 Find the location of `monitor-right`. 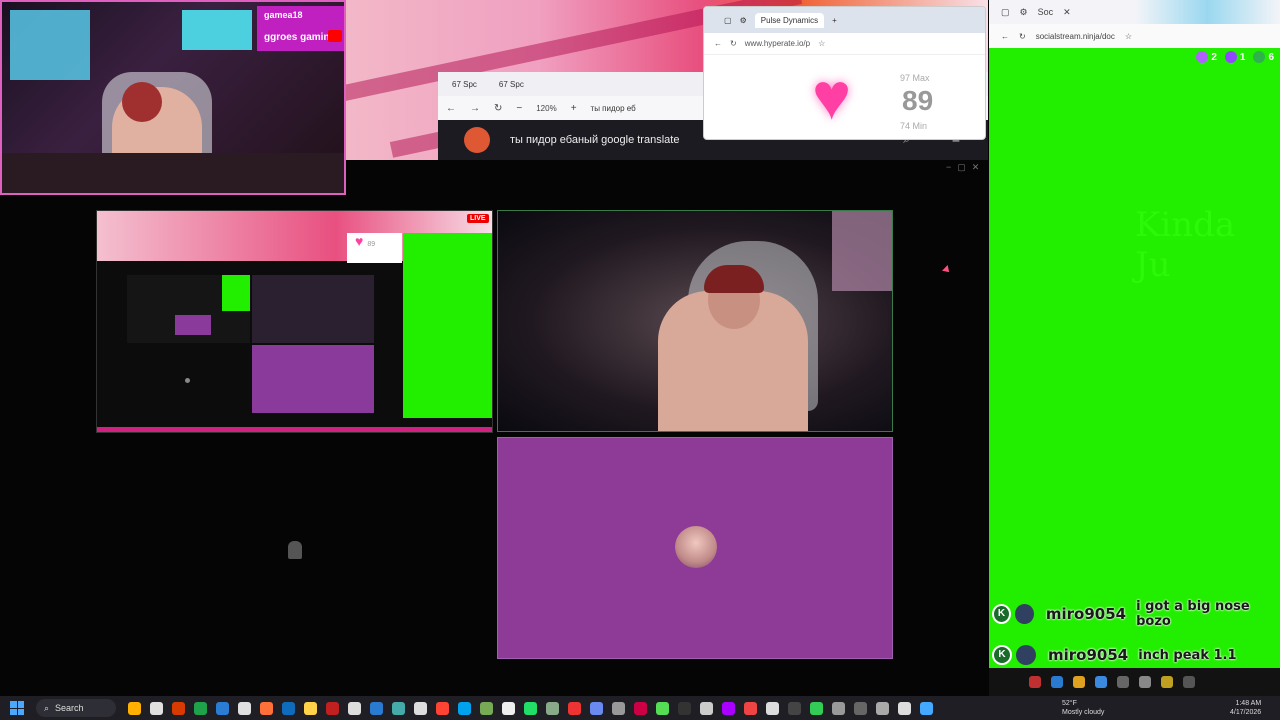

monitor-right is located at coordinates (217, 30).